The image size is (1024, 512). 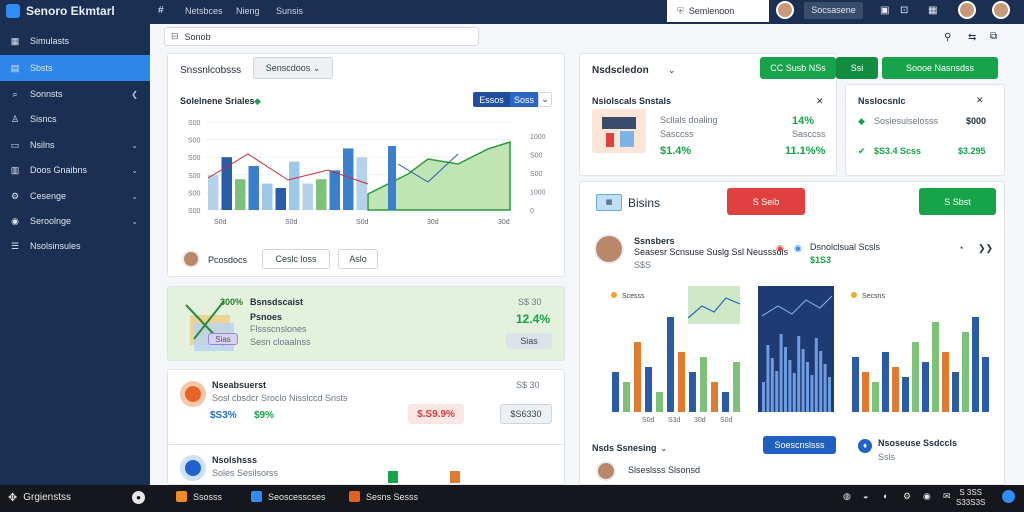 I want to click on footer-button-2: Aslo, so click(x=358, y=259).